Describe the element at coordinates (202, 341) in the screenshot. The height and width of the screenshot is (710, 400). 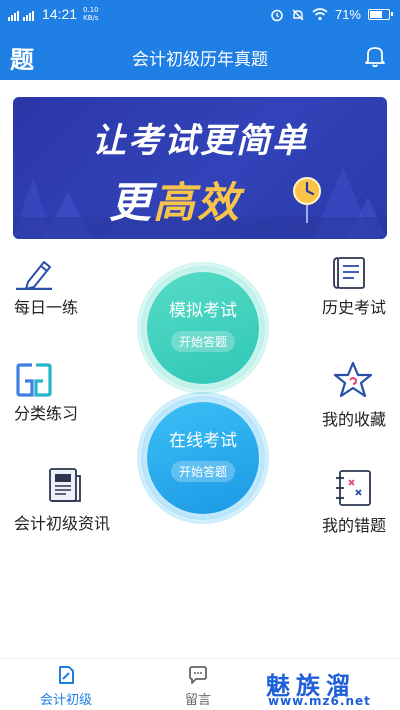
I see `mock-exam-start: 开始答题` at that location.